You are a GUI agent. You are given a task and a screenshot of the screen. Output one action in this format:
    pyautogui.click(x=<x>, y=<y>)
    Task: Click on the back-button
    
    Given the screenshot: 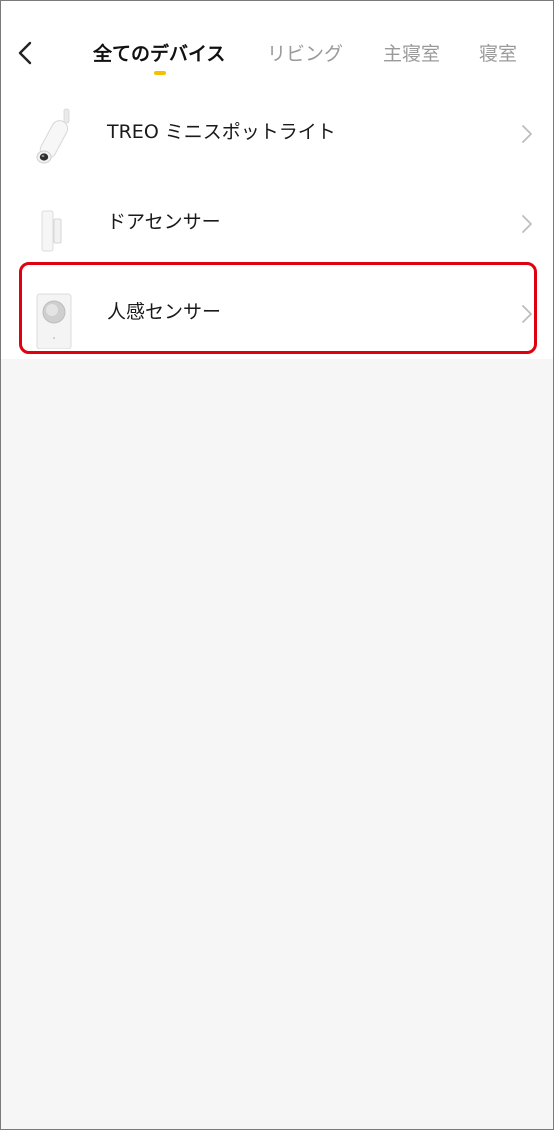 What is the action you would take?
    pyautogui.click(x=27, y=53)
    